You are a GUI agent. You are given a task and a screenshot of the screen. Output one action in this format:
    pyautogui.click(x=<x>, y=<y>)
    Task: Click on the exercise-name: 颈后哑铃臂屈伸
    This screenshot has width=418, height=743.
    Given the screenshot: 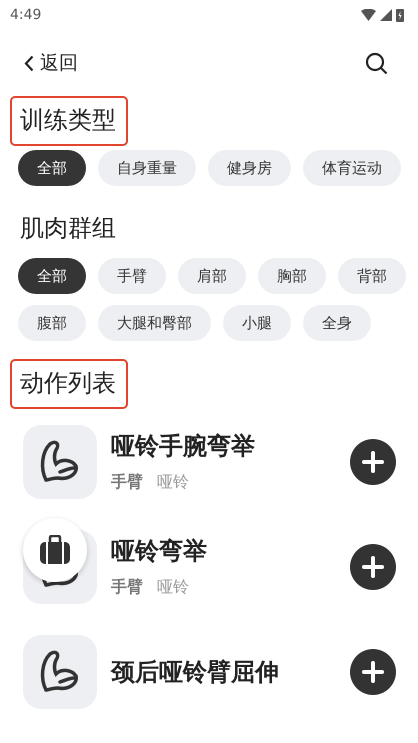 What is the action you would take?
    pyautogui.click(x=195, y=672)
    